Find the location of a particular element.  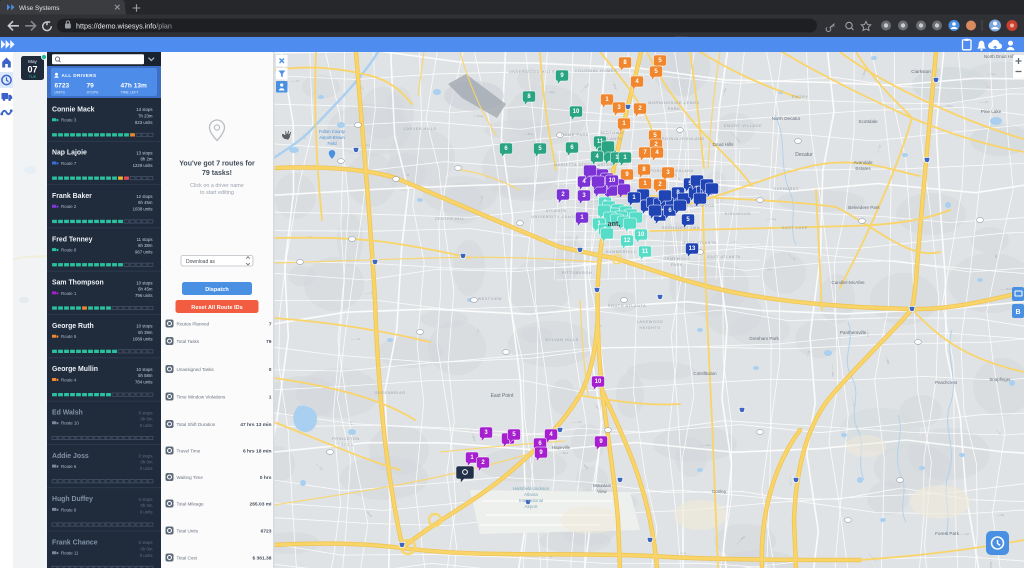

svg-text: Mountain is located at coordinates (602, 485).